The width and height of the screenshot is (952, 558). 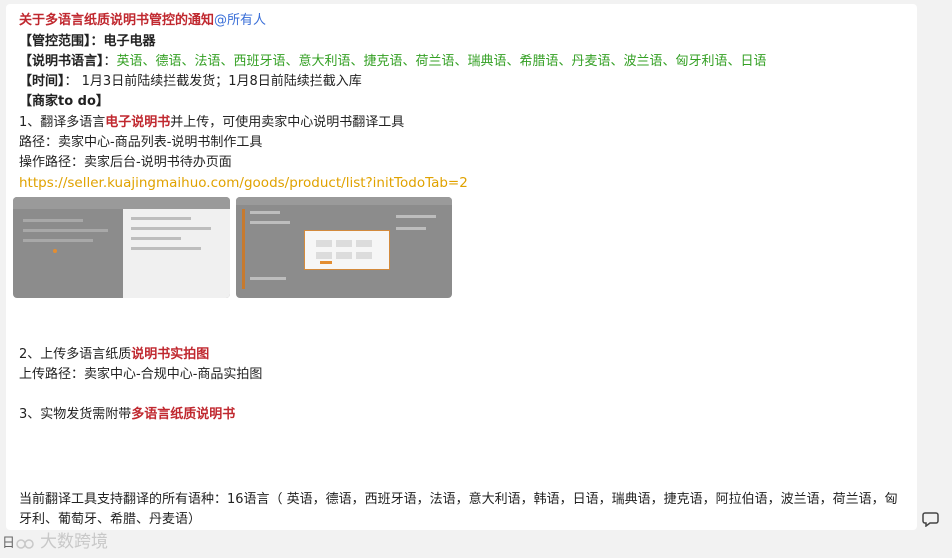 I want to click on time-line: 【时间】： 1月3日前陆续拦截发货；1月8日前陆续拦截入库, so click(x=190, y=82).